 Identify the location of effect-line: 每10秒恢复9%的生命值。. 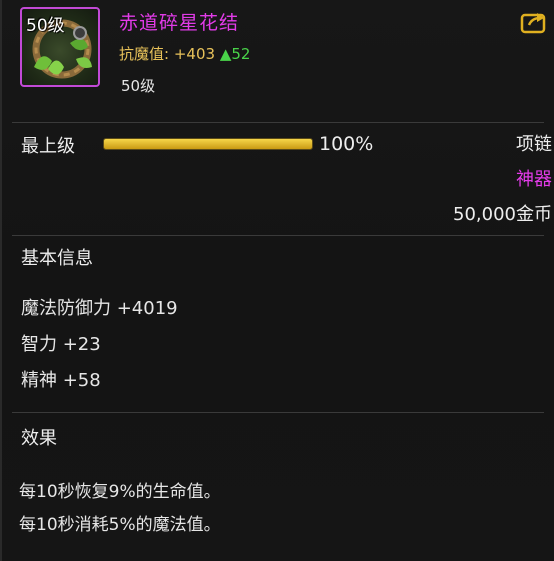
(120, 492).